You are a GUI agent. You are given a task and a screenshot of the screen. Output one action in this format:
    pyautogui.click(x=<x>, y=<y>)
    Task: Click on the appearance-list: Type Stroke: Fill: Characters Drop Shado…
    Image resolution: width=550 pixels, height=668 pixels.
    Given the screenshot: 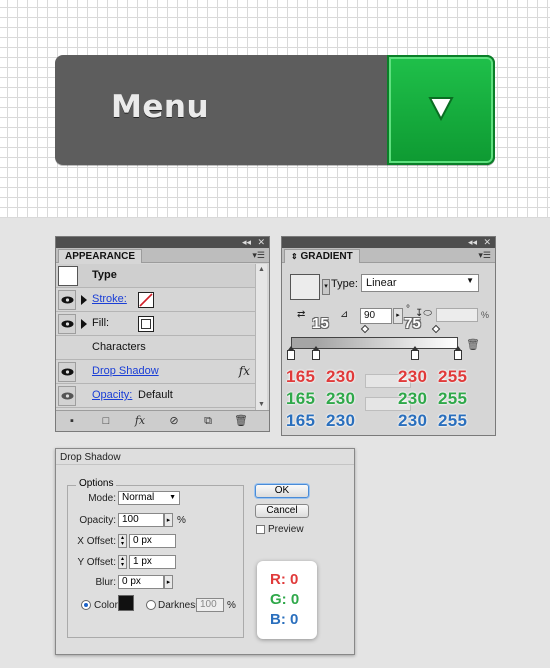 What is the action you would take?
    pyautogui.click(x=156, y=336)
    